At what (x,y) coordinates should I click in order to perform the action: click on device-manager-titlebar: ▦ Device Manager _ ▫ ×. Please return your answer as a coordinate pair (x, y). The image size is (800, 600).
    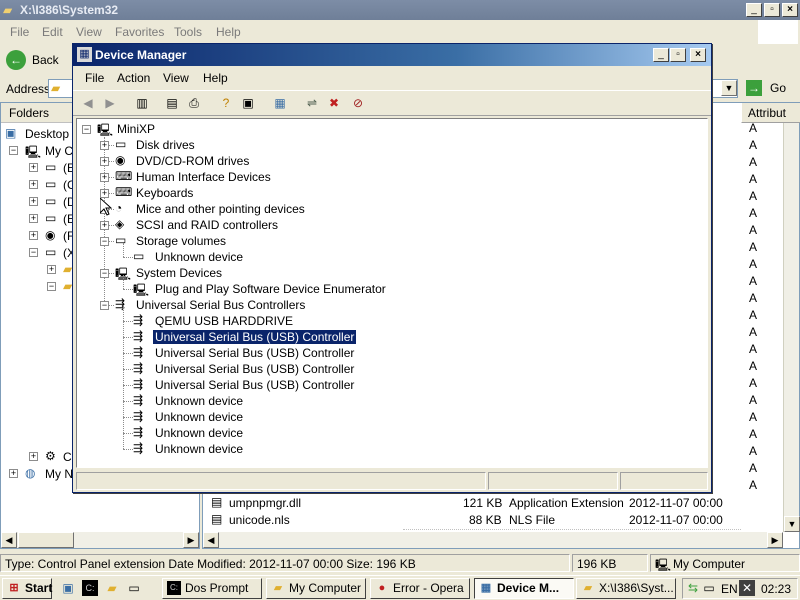
    Looking at the image, I should click on (392, 55).